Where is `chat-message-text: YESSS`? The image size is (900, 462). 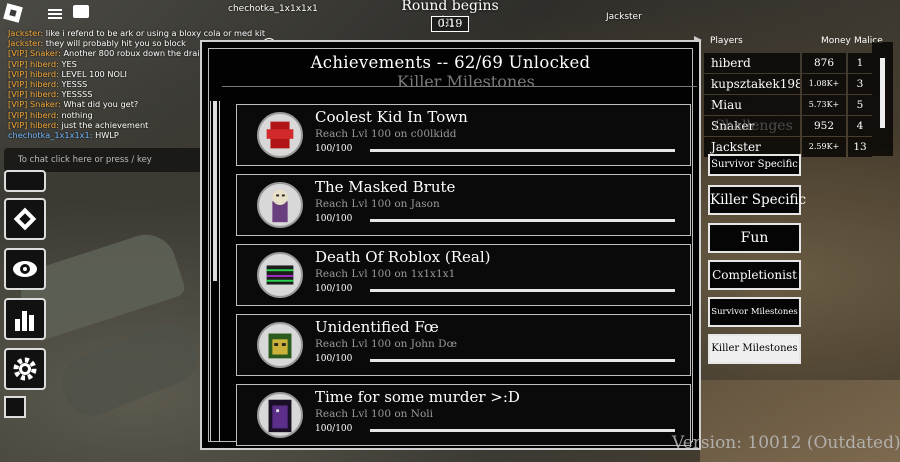 chat-message-text: YESSS is located at coordinates (73, 84).